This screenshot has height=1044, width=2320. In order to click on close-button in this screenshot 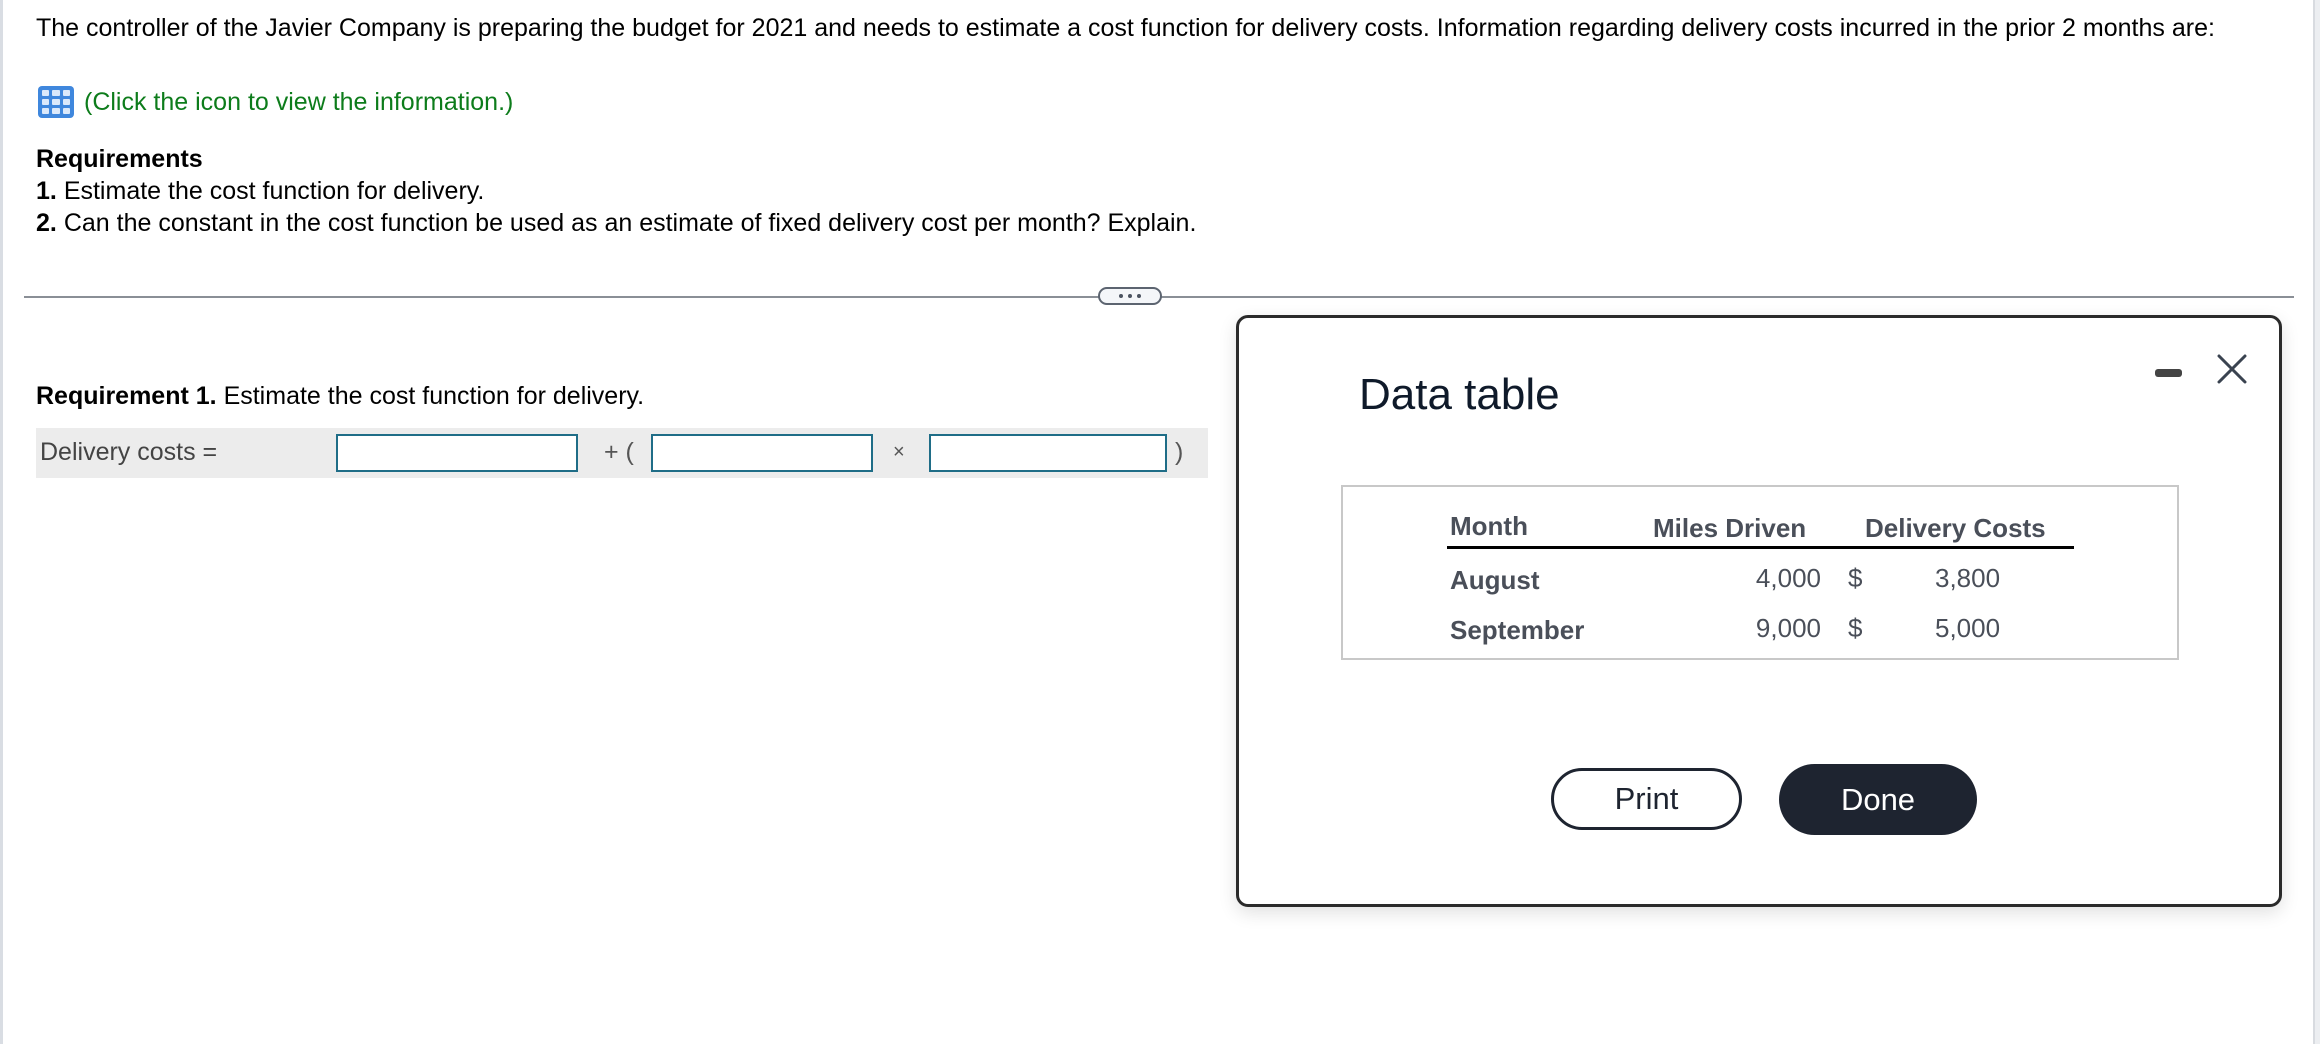, I will do `click(2232, 369)`.